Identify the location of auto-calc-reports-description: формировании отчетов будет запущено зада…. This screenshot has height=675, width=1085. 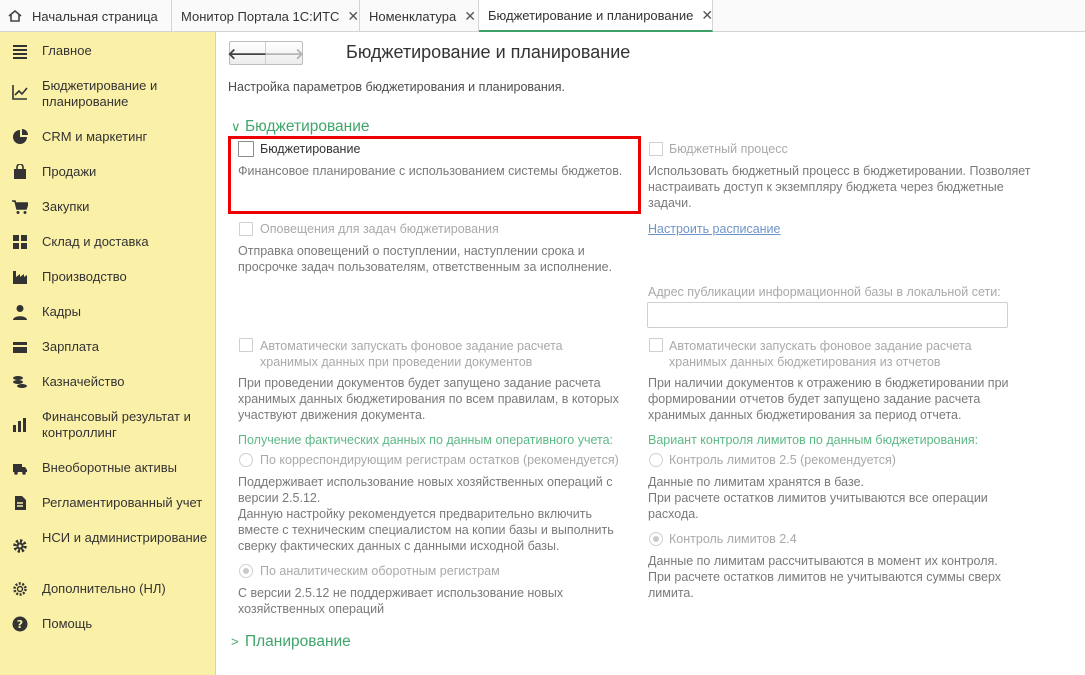
(814, 399).